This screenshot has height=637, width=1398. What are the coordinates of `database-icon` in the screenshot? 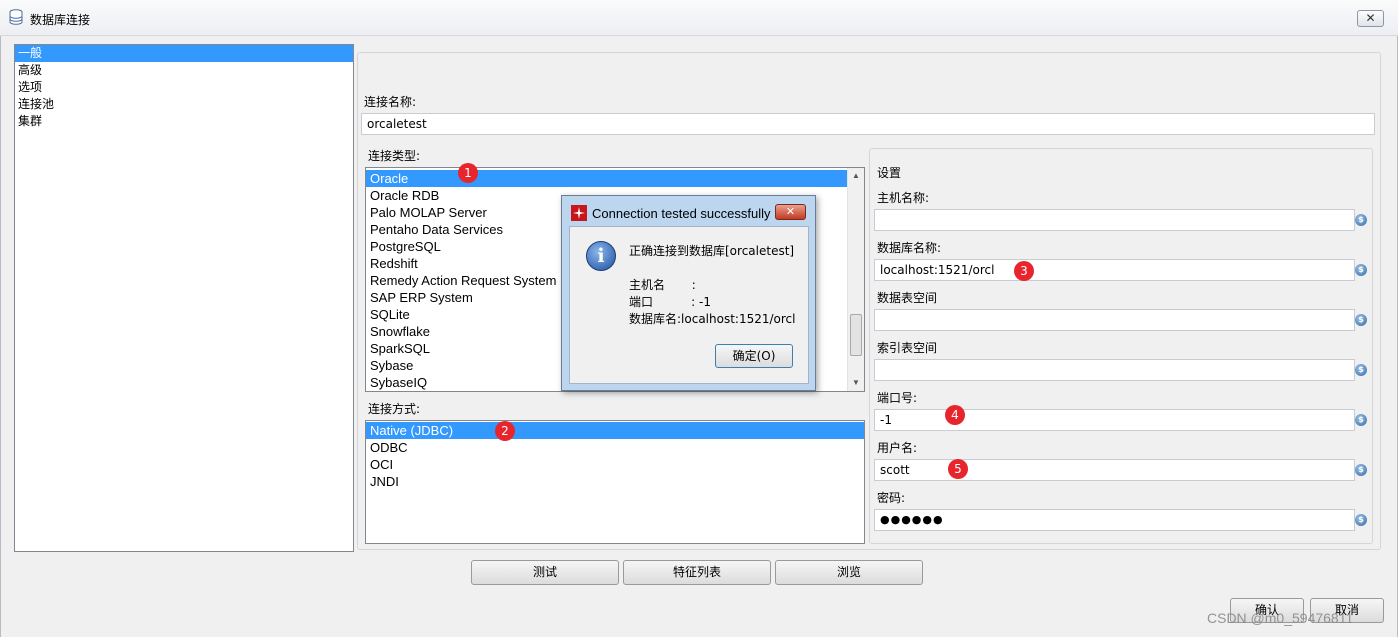 It's located at (16, 17).